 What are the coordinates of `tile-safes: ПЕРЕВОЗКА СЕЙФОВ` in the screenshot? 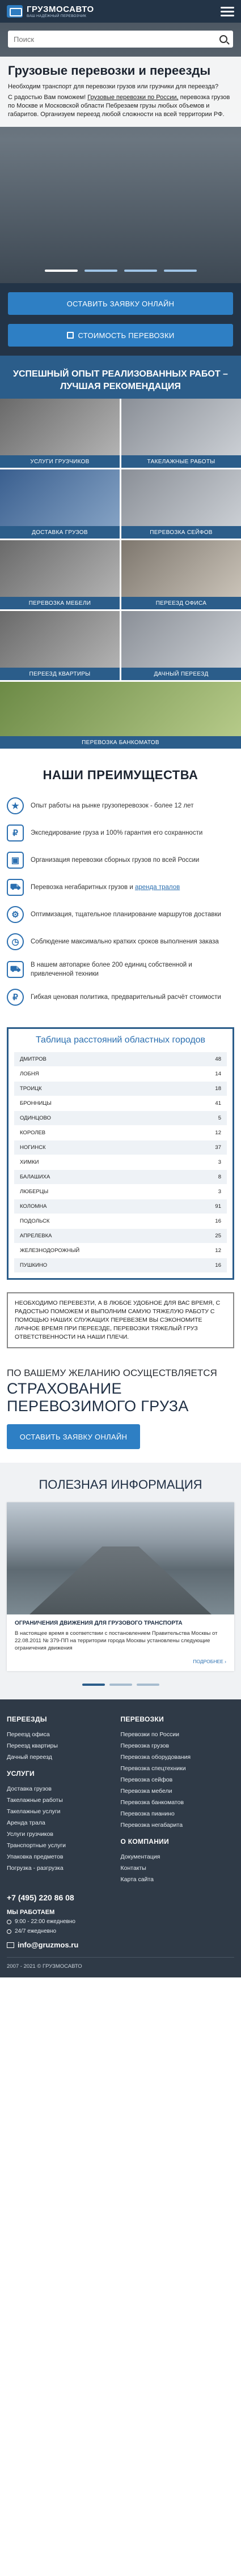 It's located at (181, 504).